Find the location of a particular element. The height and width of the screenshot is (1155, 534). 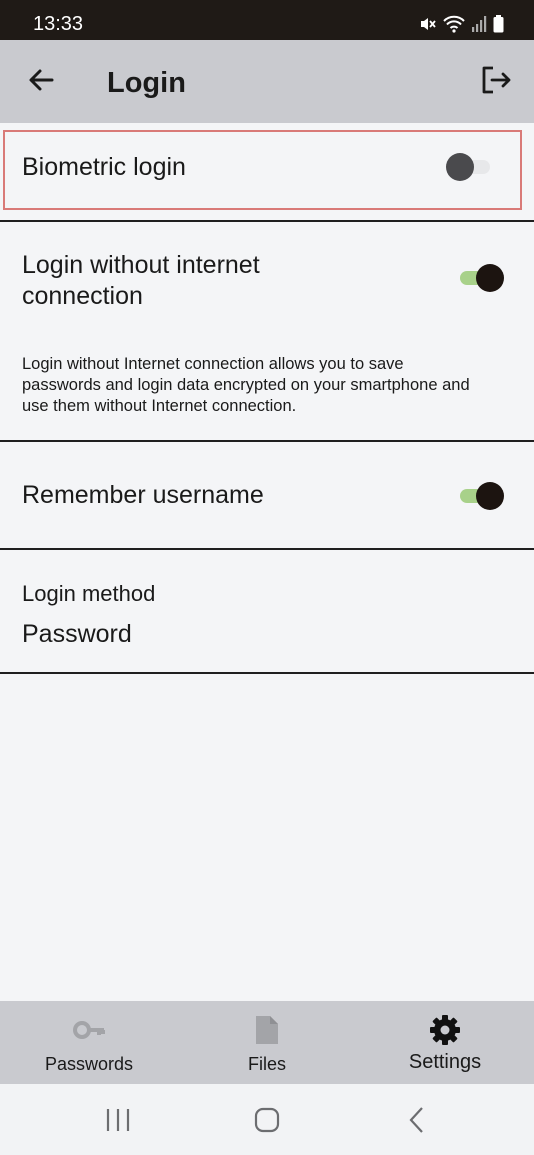

login-method-row: Login method Password is located at coordinates (267, 611).